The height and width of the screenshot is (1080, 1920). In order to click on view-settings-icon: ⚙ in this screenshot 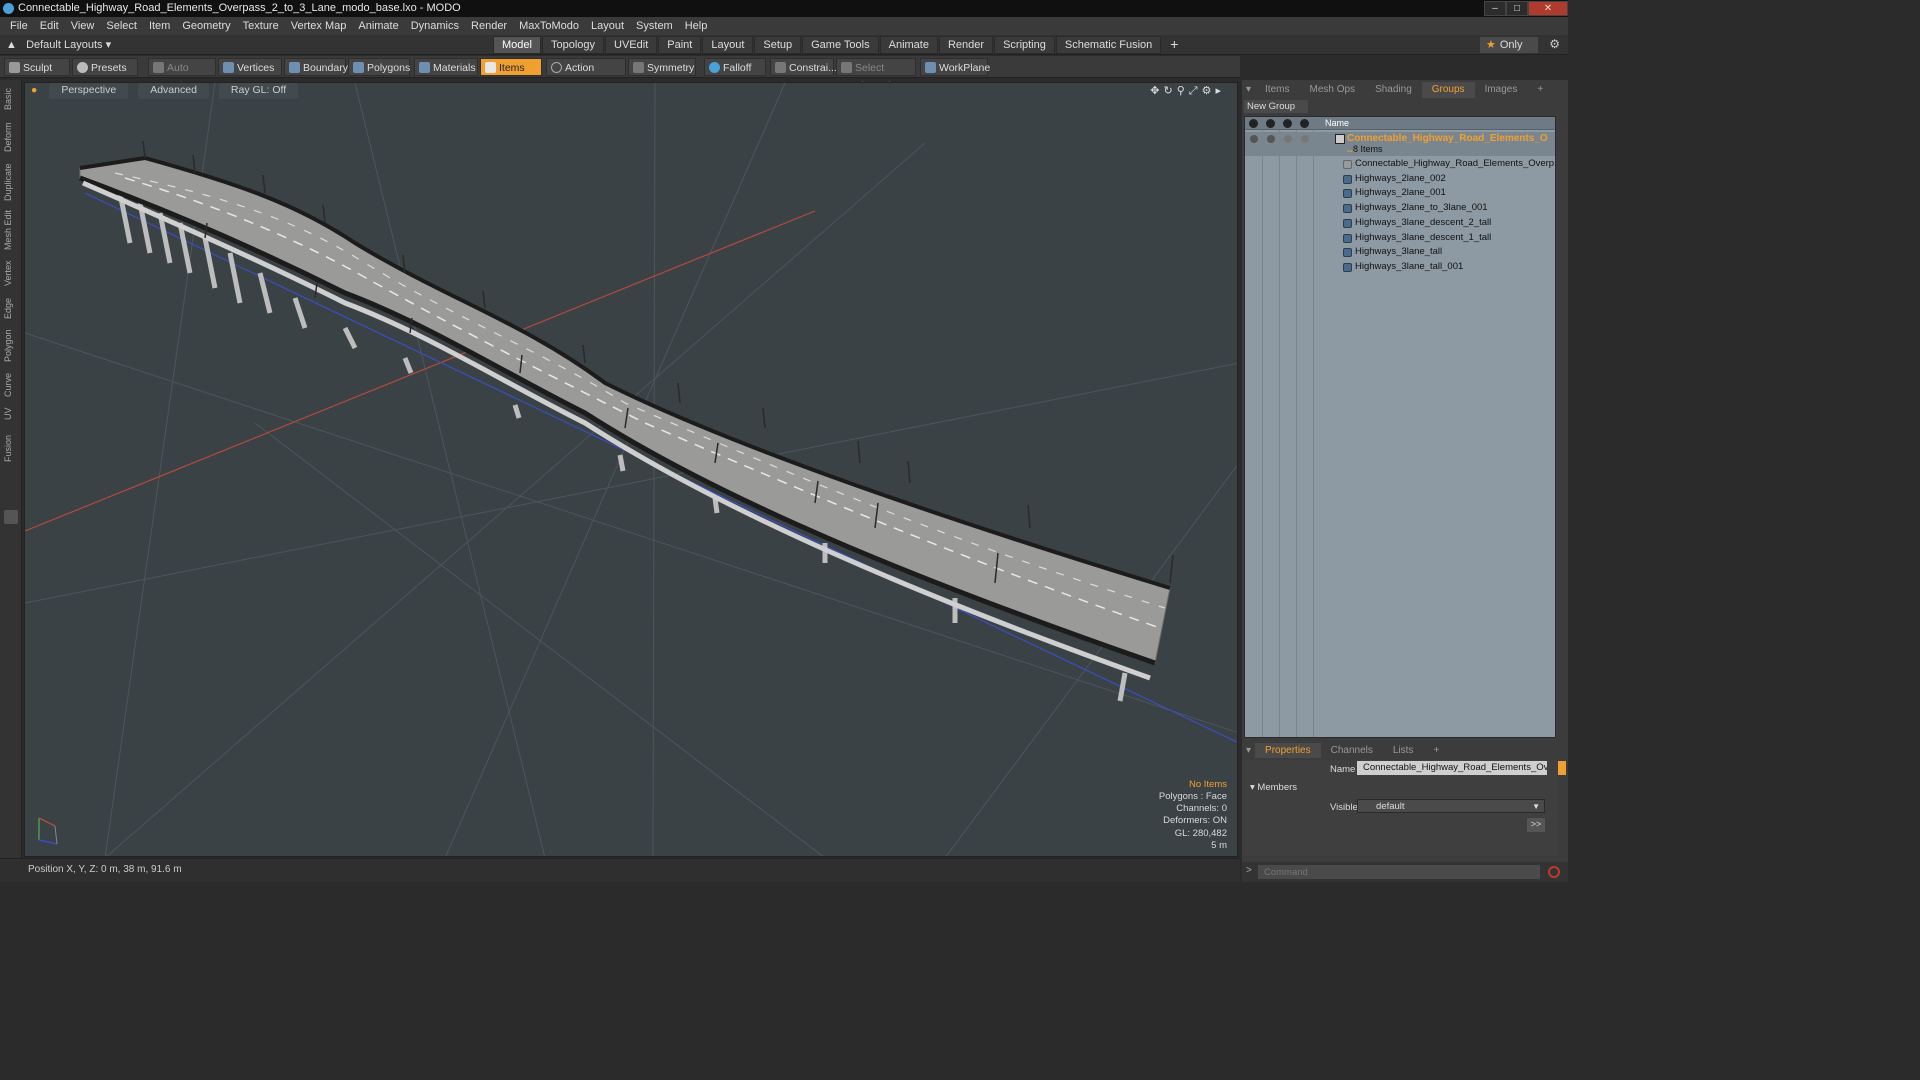, I will do `click(1209, 91)`.